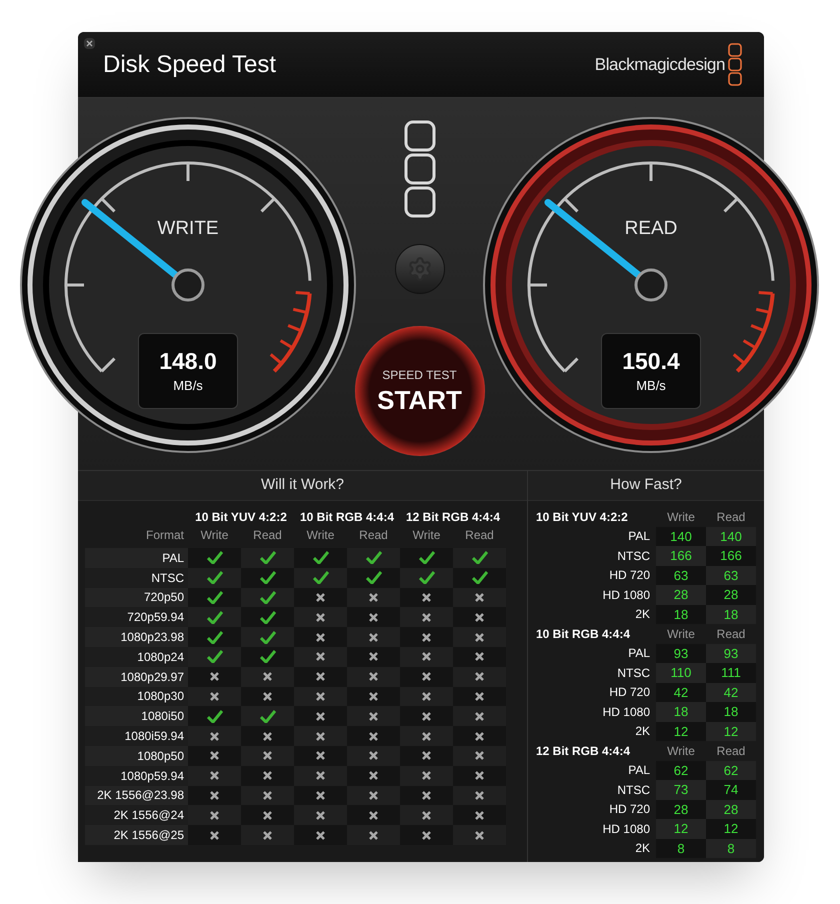  What do you see at coordinates (89, 43) in the screenshot?
I see `close-button` at bounding box center [89, 43].